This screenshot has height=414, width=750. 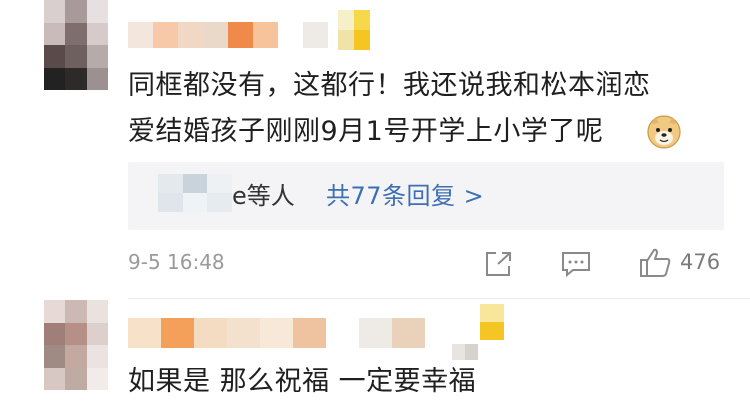 I want to click on comment-text-line: 同框都没有，这都行！我还说我和松本润恋, so click(x=389, y=85).